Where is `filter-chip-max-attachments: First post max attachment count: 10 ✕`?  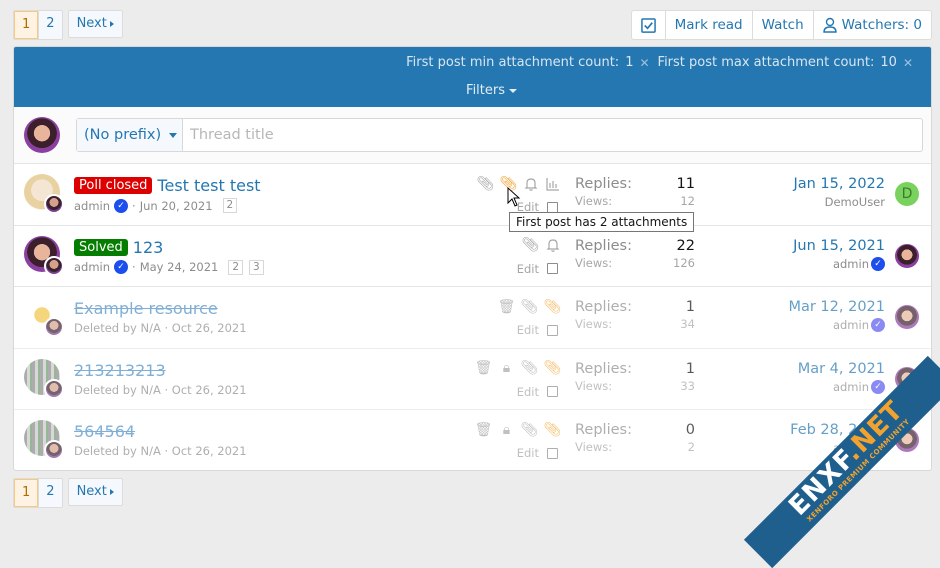
filter-chip-max-attachments: First post max attachment count: 10 ✕ is located at coordinates (785, 62).